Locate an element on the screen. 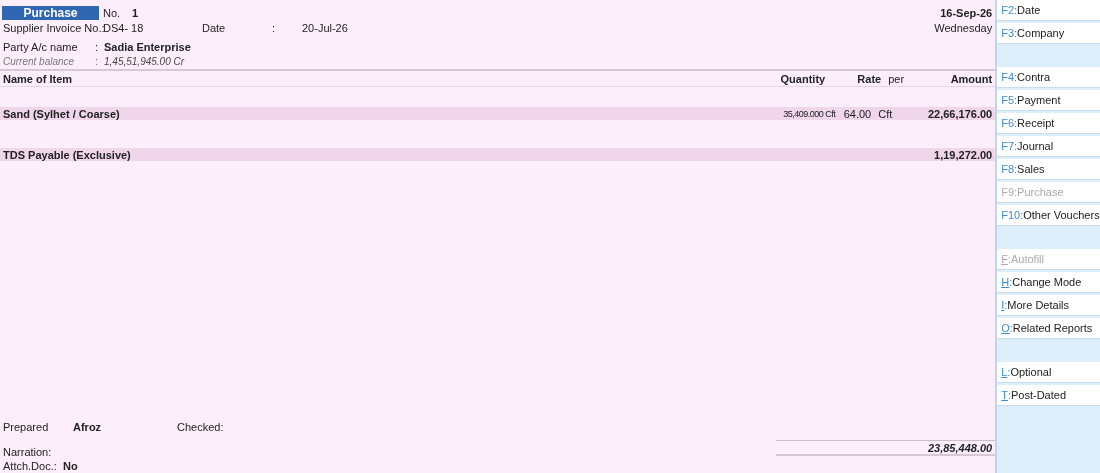  item-quantity: 35,409.000 Cft is located at coordinates (809, 113).